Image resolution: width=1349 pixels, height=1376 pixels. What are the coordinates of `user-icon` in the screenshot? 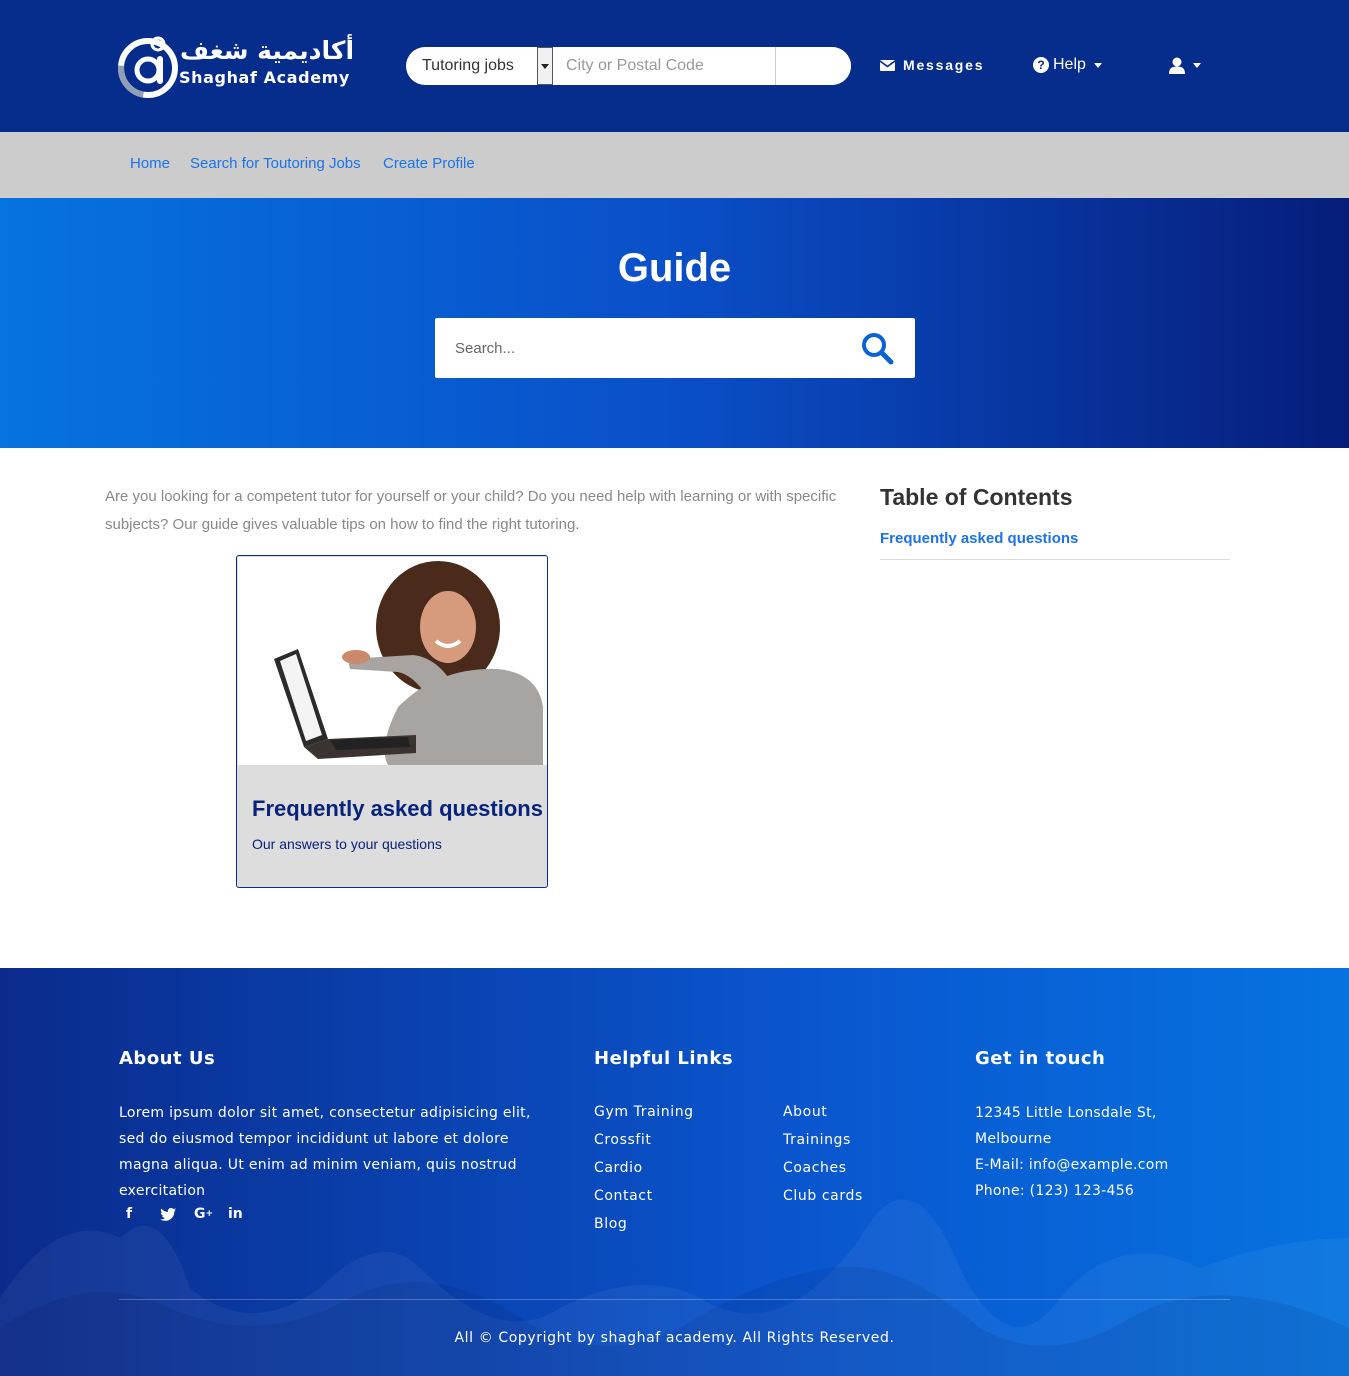 It's located at (1177, 65).